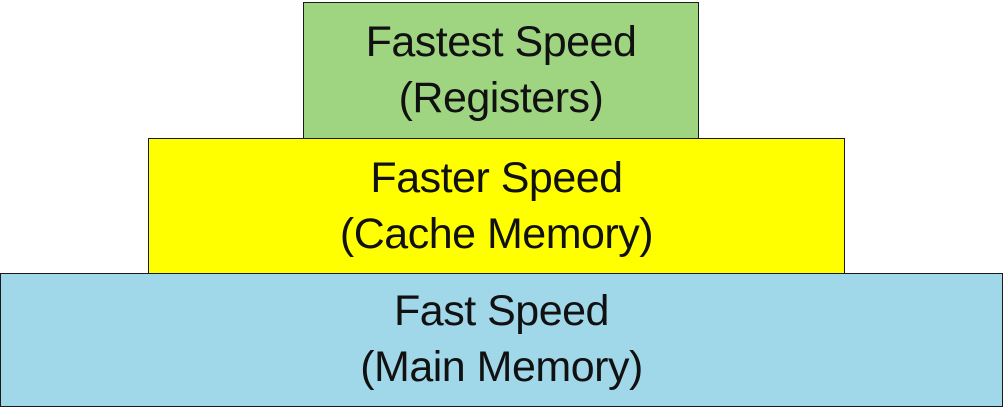 The width and height of the screenshot is (1005, 409). What do you see at coordinates (496, 233) in the screenshot?
I see `cache-memory-tier-memory-label: (Cache Memory)` at bounding box center [496, 233].